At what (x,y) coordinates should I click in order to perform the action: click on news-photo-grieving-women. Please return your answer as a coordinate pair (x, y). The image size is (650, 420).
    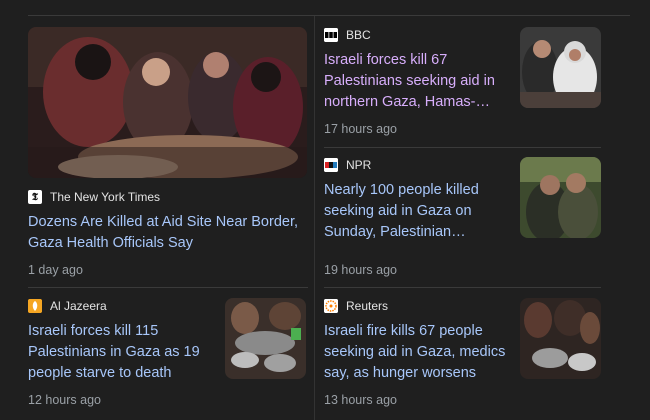
    Looking at the image, I should click on (560, 67).